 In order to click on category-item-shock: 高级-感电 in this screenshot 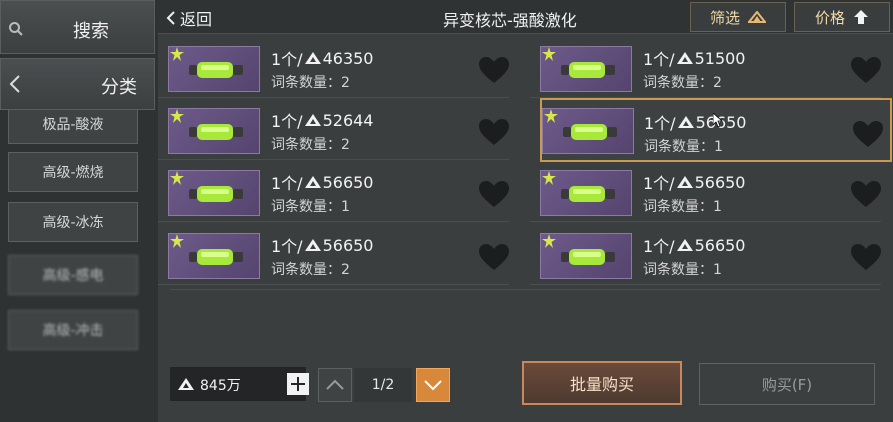, I will do `click(73, 275)`.